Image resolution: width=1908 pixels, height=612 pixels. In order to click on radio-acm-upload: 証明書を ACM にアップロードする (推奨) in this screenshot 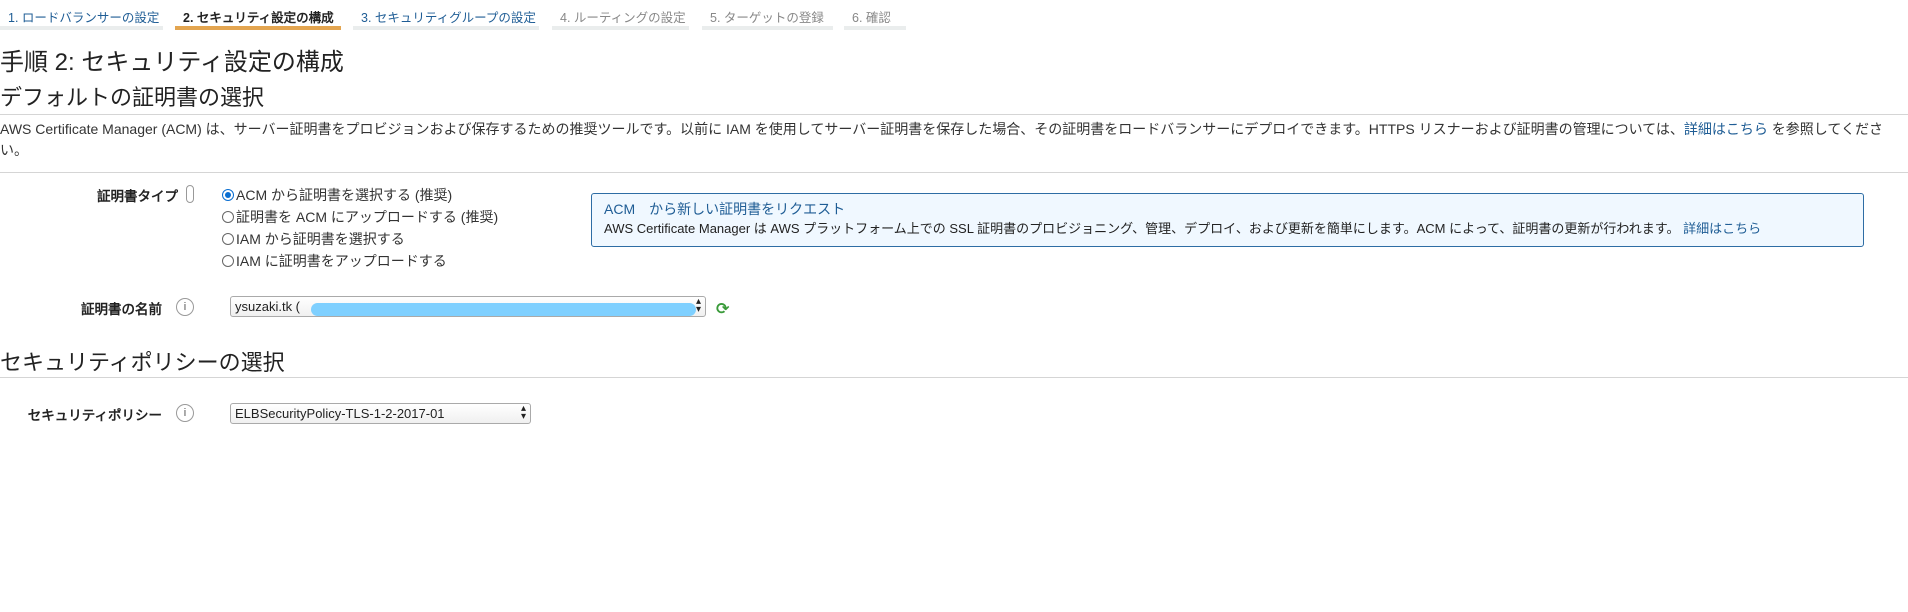, I will do `click(360, 217)`.